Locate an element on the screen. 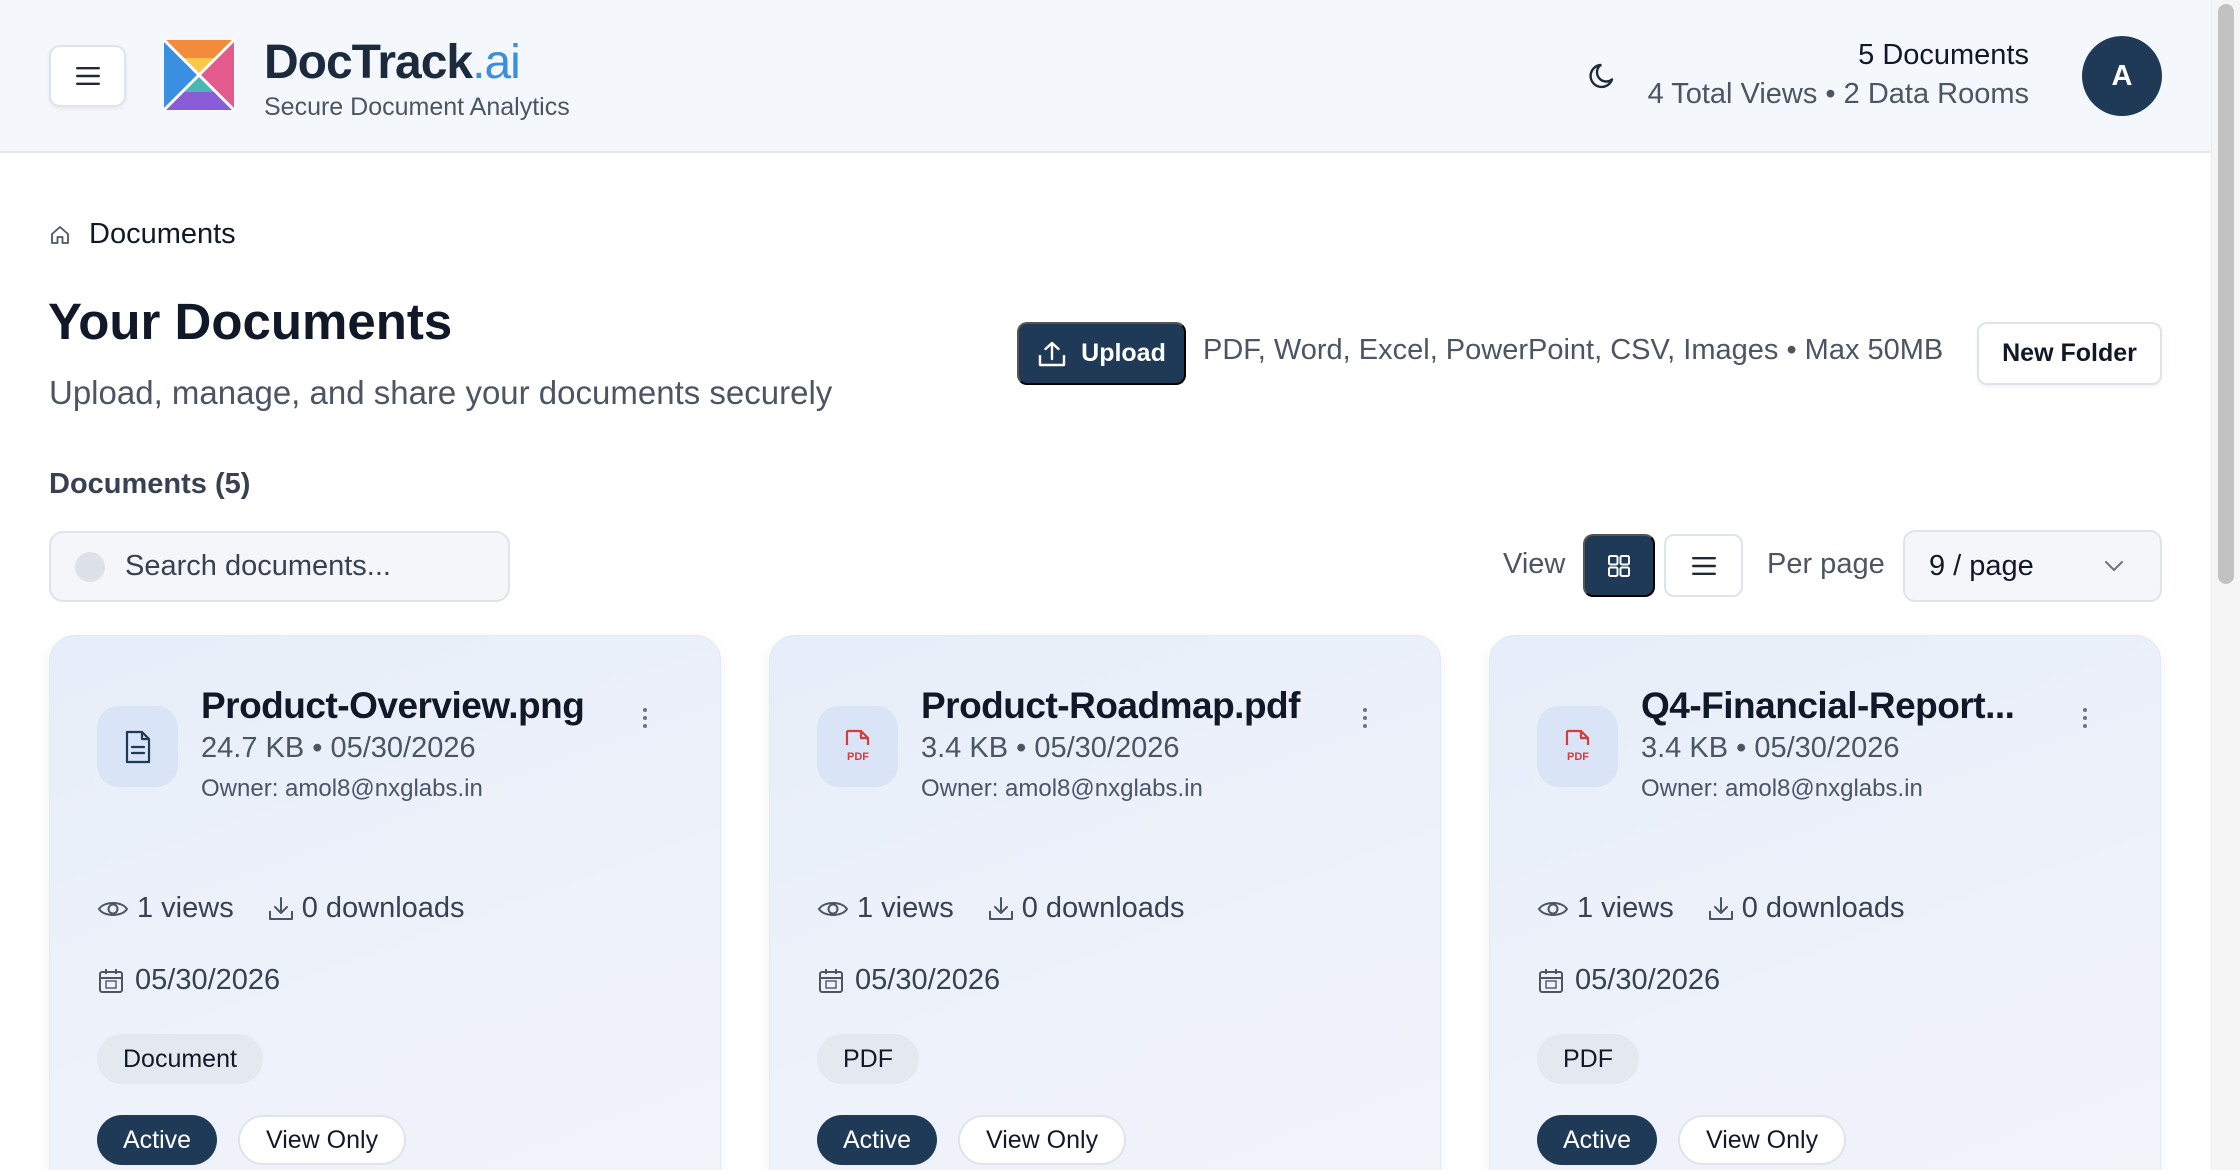 The width and height of the screenshot is (2240, 1170). document-icon is located at coordinates (137, 746).